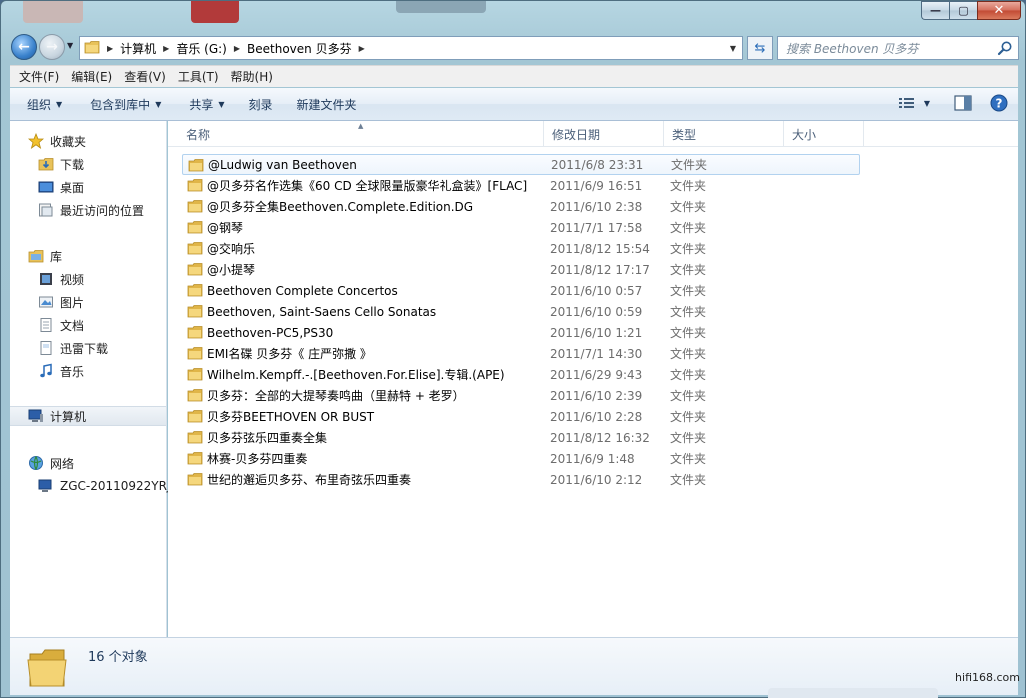 Image resolution: width=1026 pixels, height=698 pixels. What do you see at coordinates (361, 126) in the screenshot?
I see `sort-ascending-icon: ▲` at bounding box center [361, 126].